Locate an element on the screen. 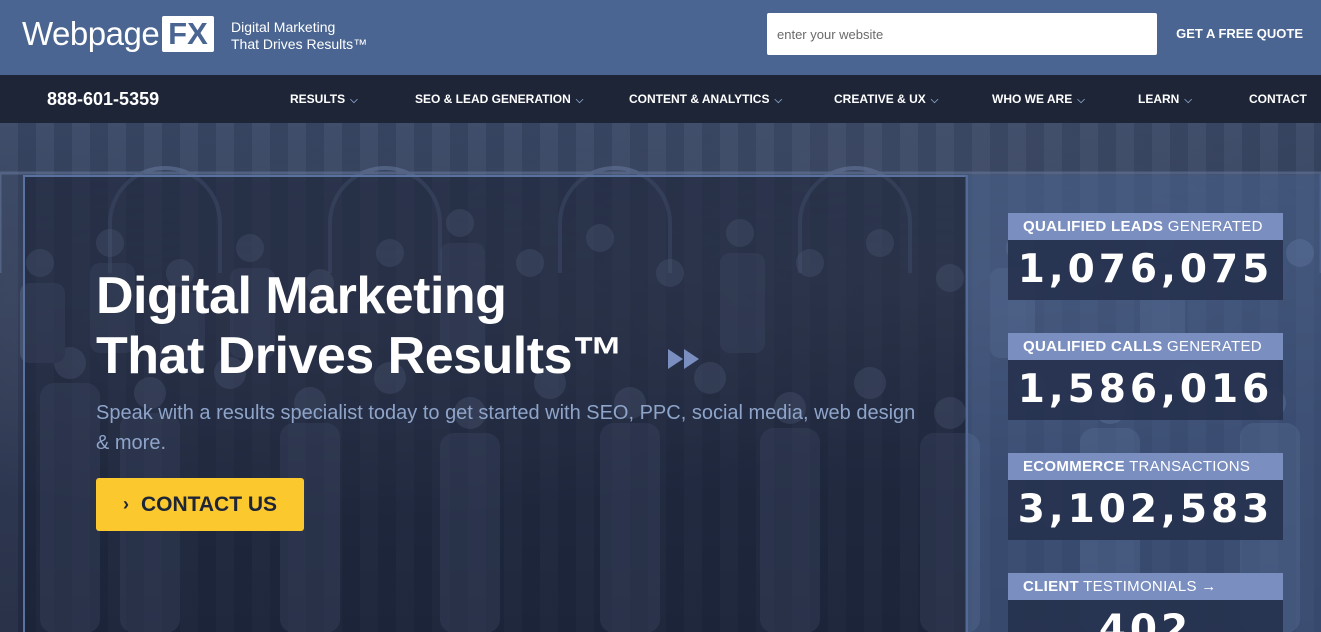 Image resolution: width=1321 pixels, height=632 pixels. stat-label-light: TESTIMONIALS → is located at coordinates (1147, 586).